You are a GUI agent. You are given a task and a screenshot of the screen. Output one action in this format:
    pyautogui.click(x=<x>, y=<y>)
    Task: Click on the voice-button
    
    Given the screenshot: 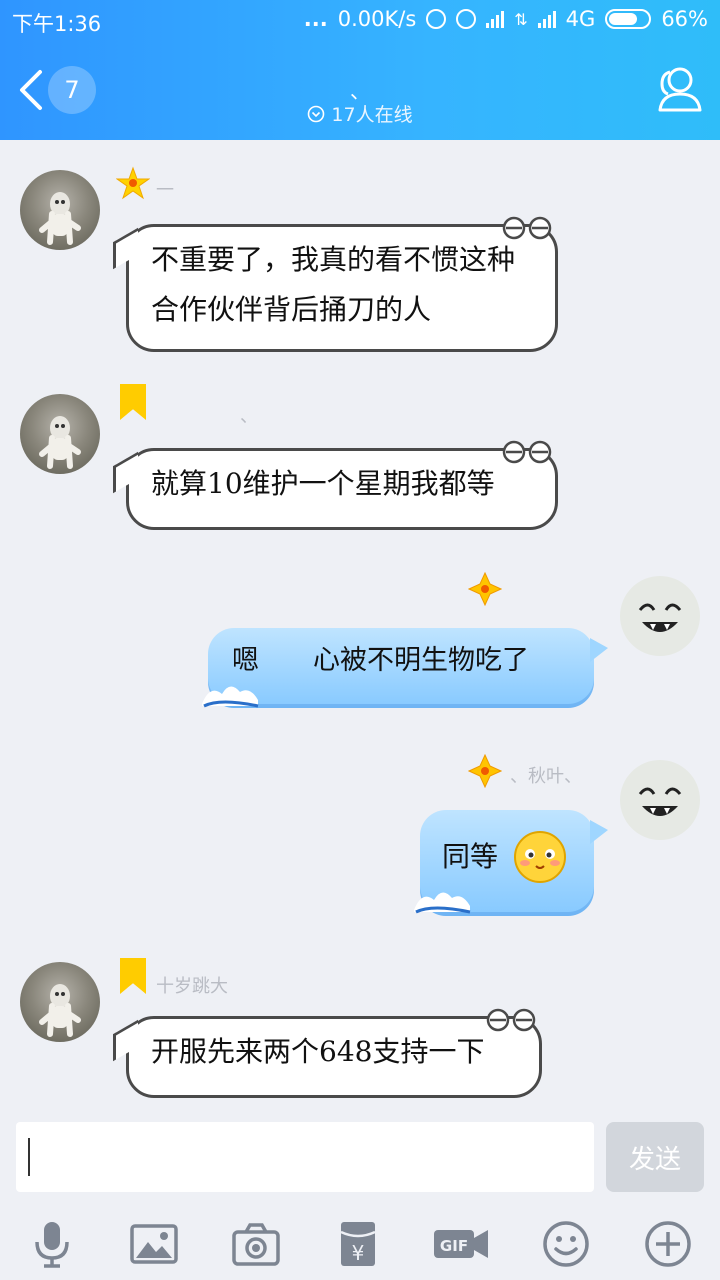 What is the action you would take?
    pyautogui.click(x=52, y=1244)
    